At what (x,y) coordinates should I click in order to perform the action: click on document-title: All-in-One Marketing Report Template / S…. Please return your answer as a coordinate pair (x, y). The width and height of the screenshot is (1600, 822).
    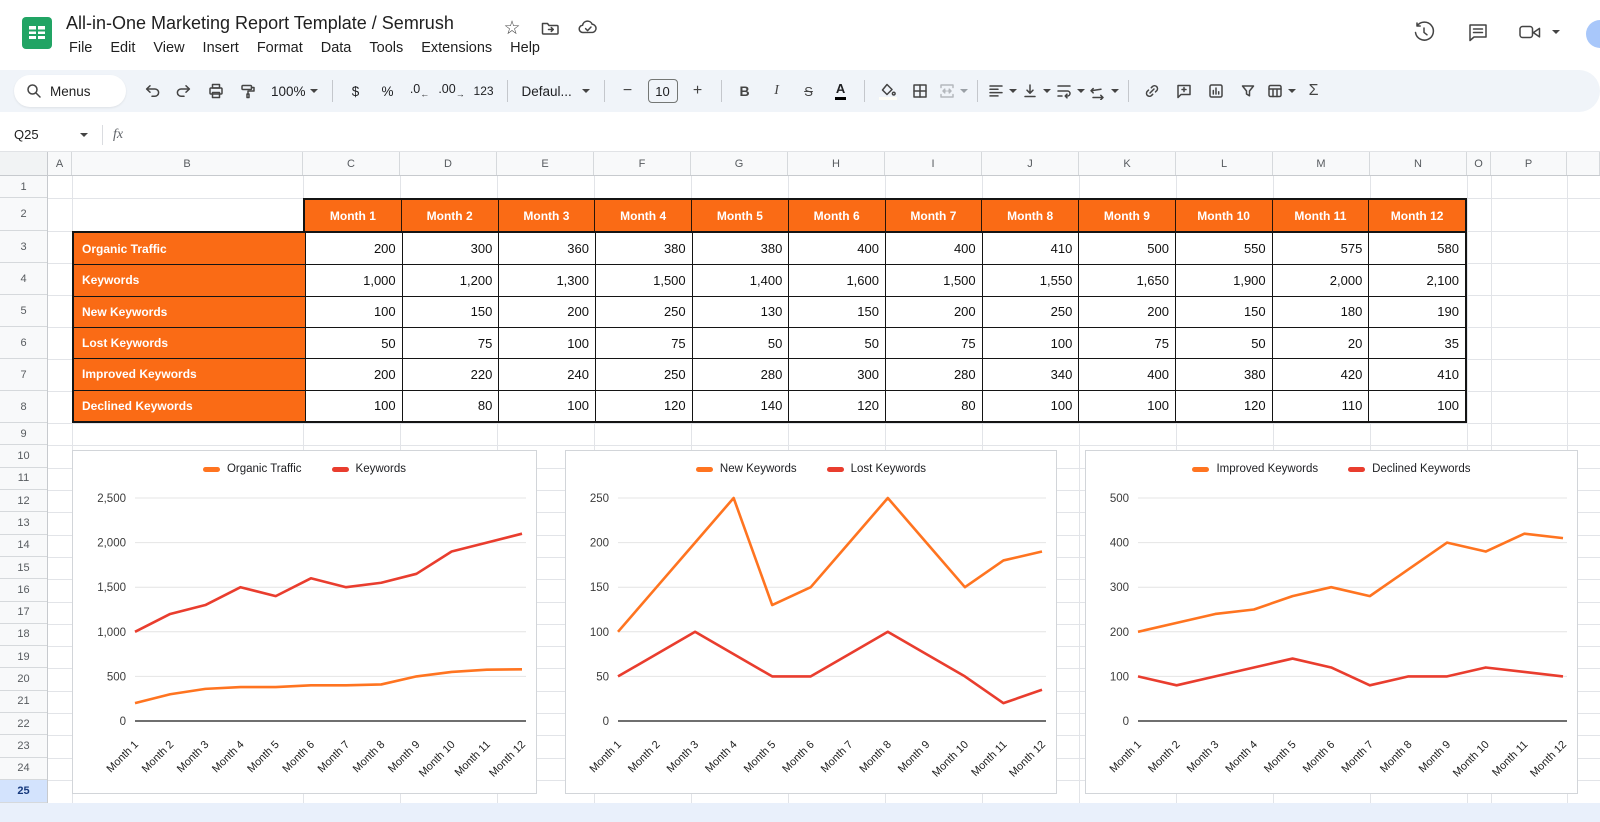
    Looking at the image, I should click on (260, 23).